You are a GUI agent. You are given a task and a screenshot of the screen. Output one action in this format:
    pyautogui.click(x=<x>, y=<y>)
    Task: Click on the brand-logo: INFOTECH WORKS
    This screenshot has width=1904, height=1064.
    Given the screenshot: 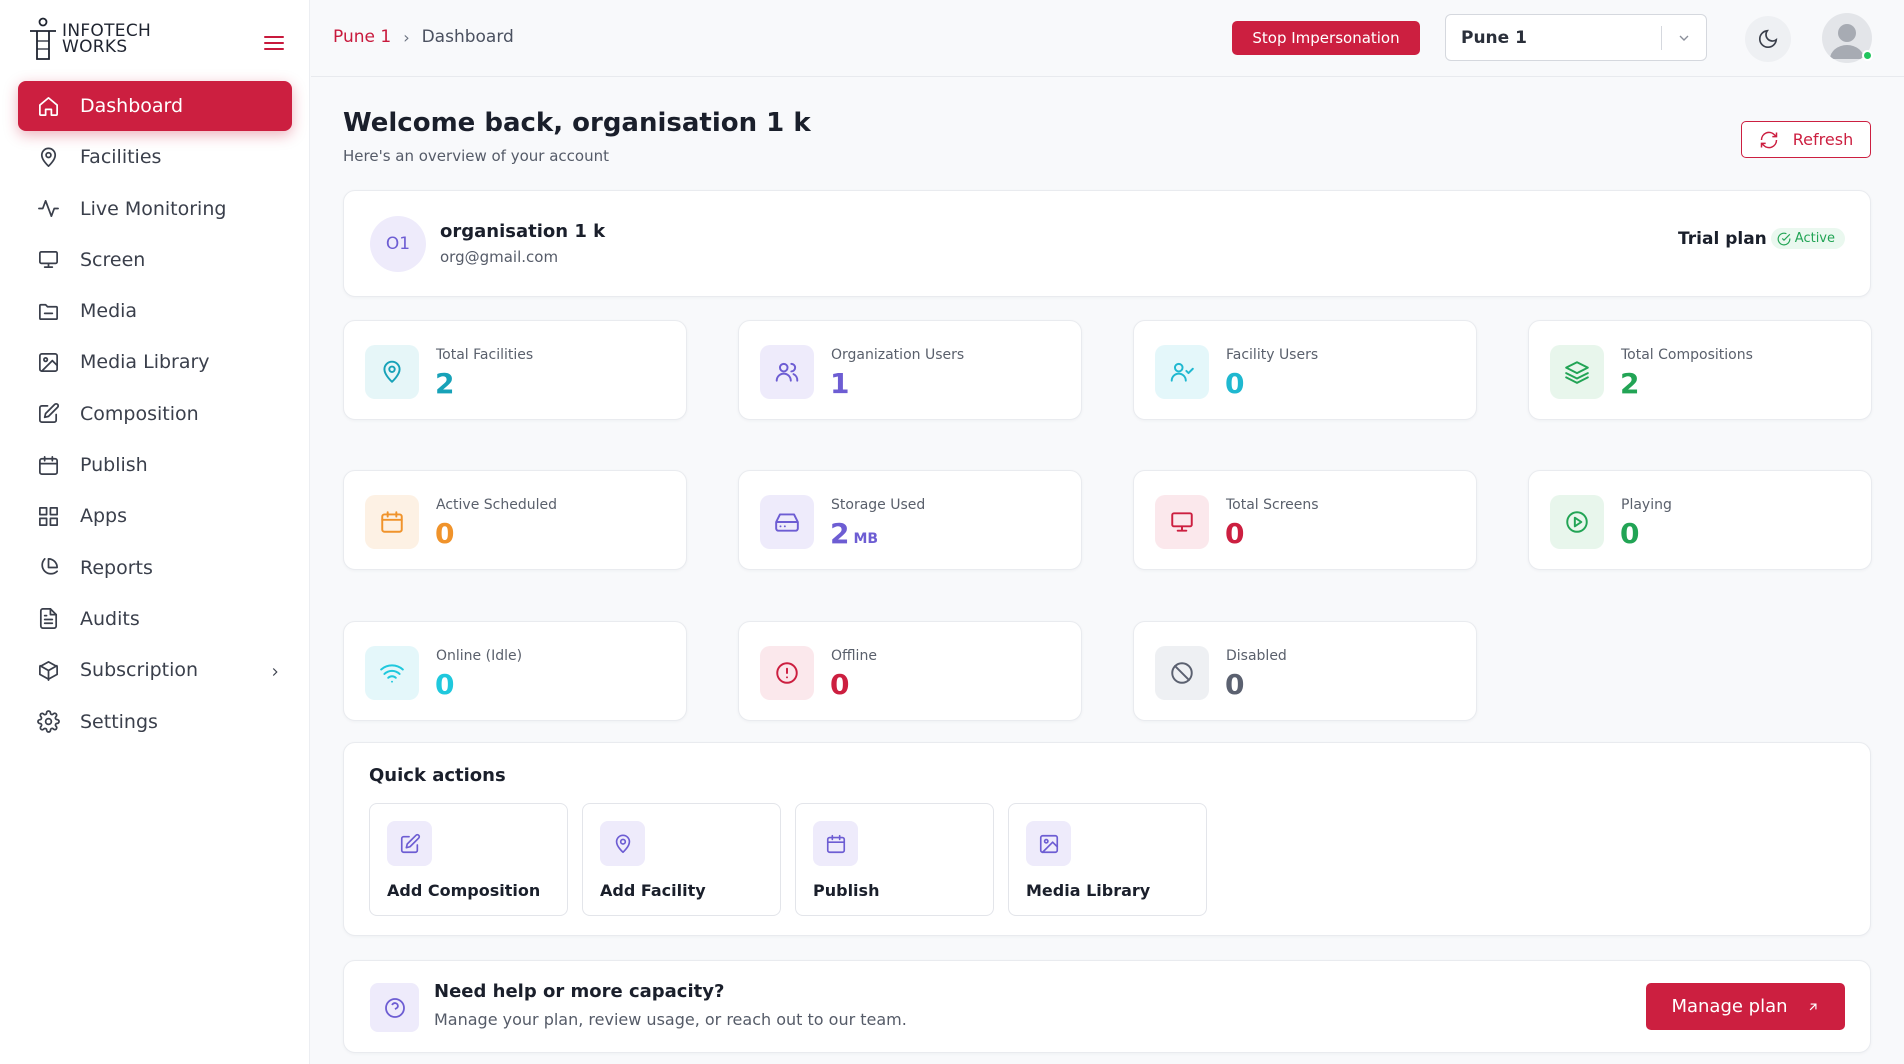 What is the action you would take?
    pyautogui.click(x=89, y=39)
    